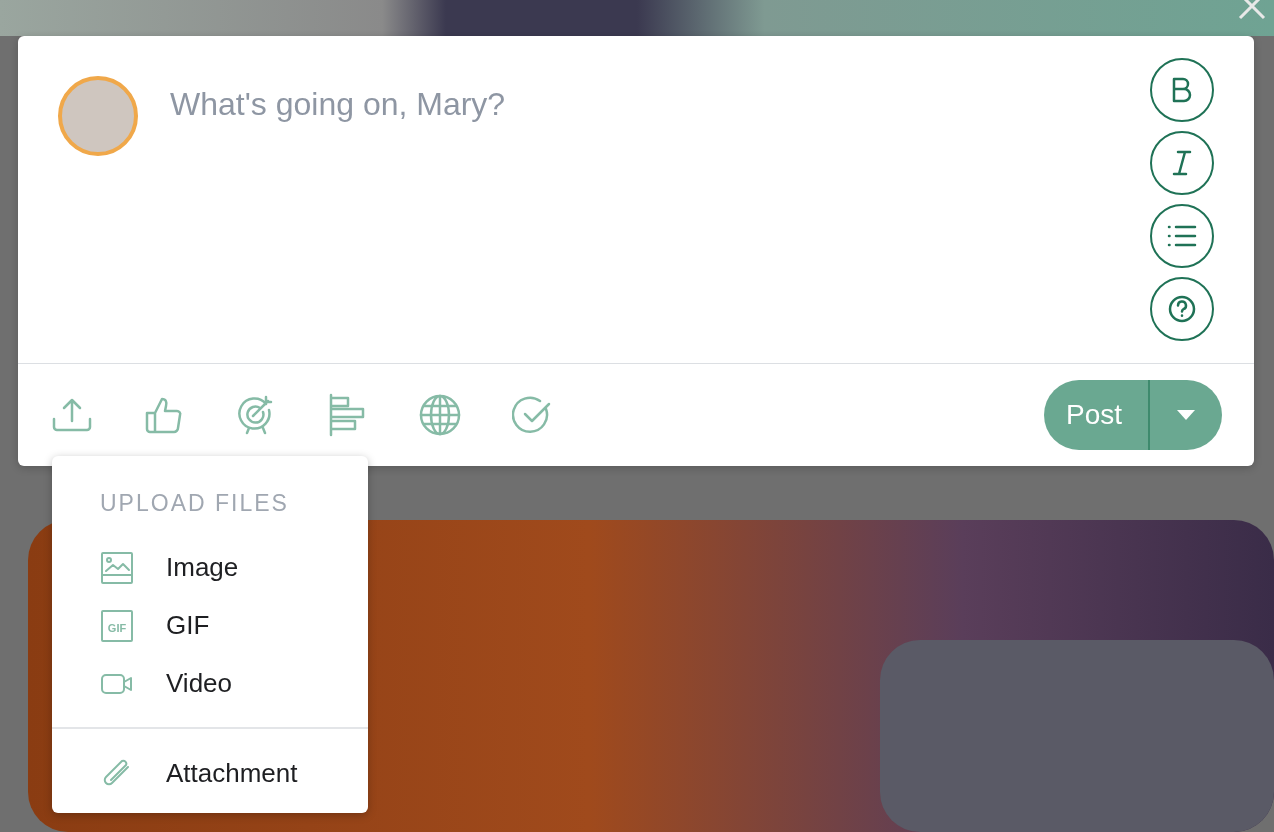 This screenshot has width=1274, height=832. I want to click on bold-icon, so click(1182, 90).